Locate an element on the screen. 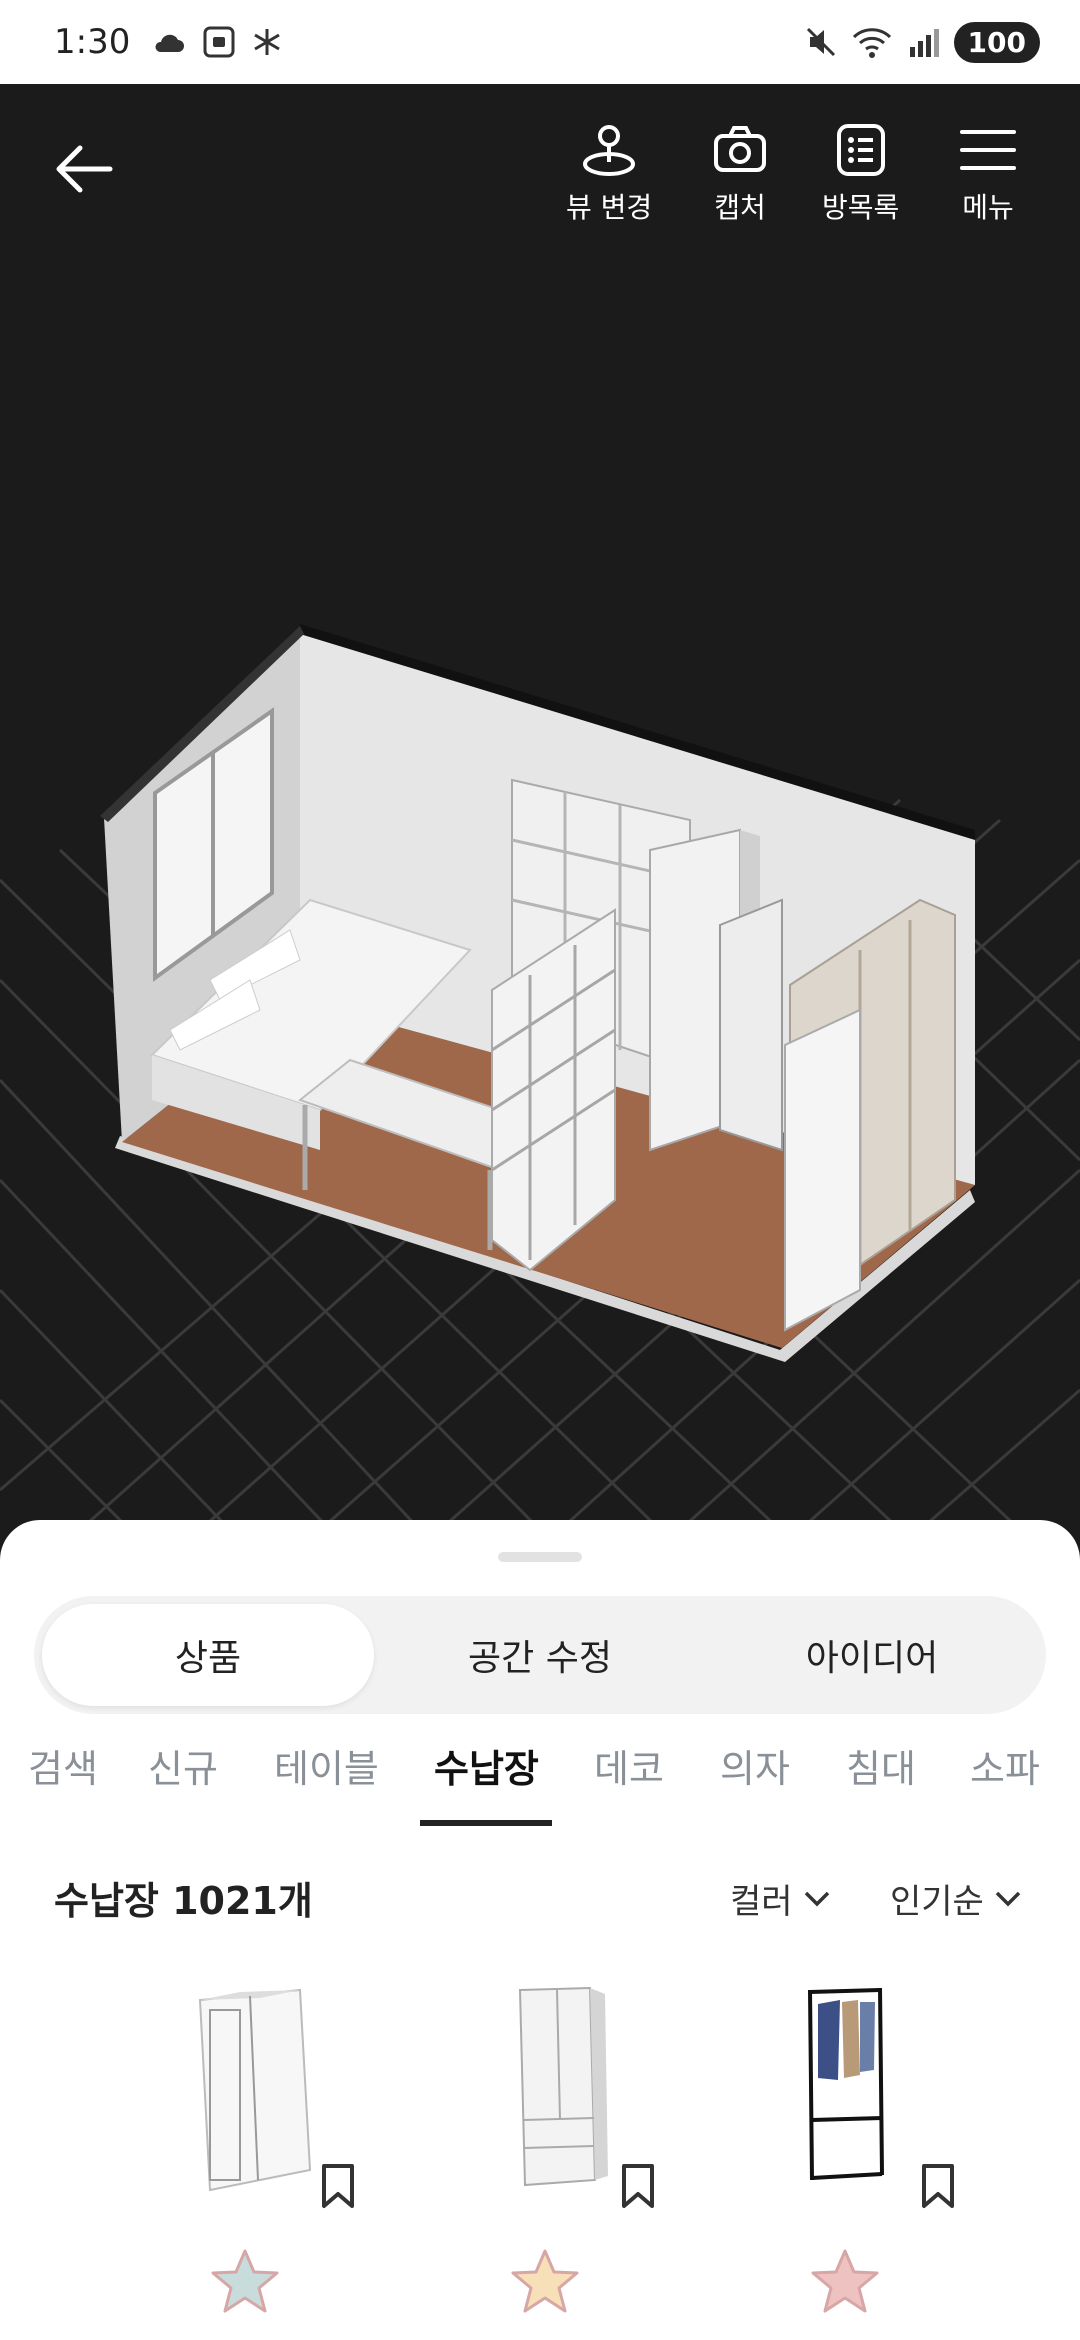 This screenshot has height=2340, width=1080. camera-icon is located at coordinates (740, 149).